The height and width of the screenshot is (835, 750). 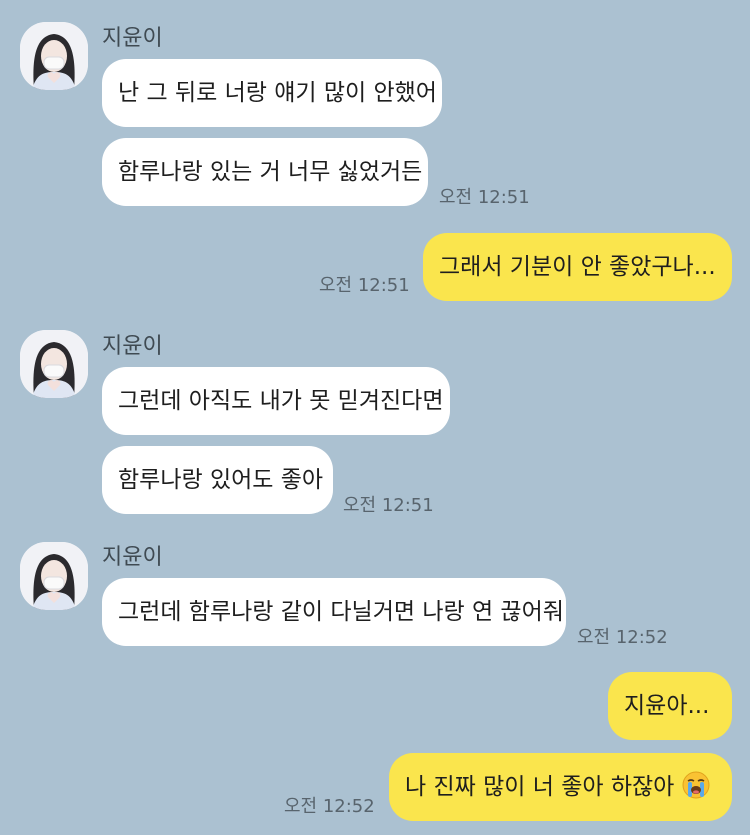 What do you see at coordinates (217, 480) in the screenshot?
I see `message-bubble: 함루나랑 있어도 좋아` at bounding box center [217, 480].